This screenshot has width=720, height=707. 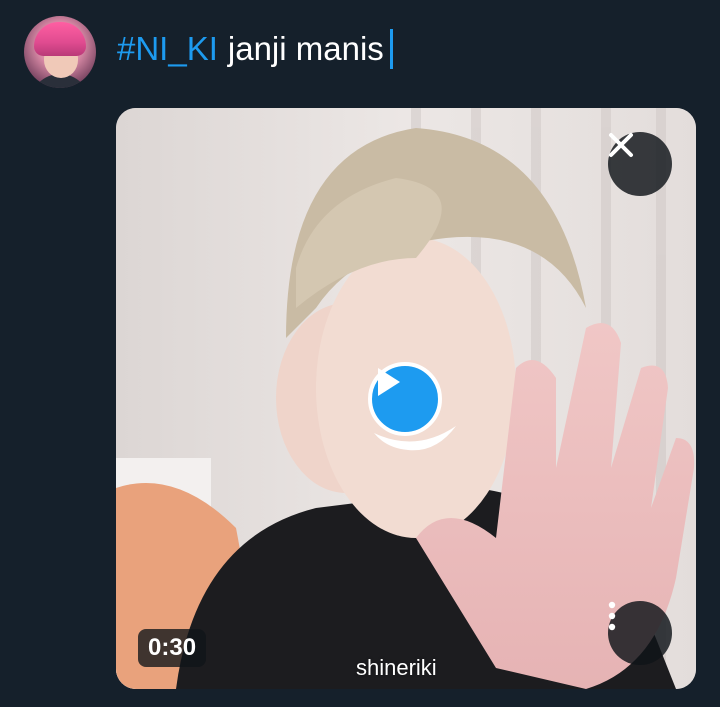 What do you see at coordinates (396, 667) in the screenshot?
I see `video-watermark: shineriki` at bounding box center [396, 667].